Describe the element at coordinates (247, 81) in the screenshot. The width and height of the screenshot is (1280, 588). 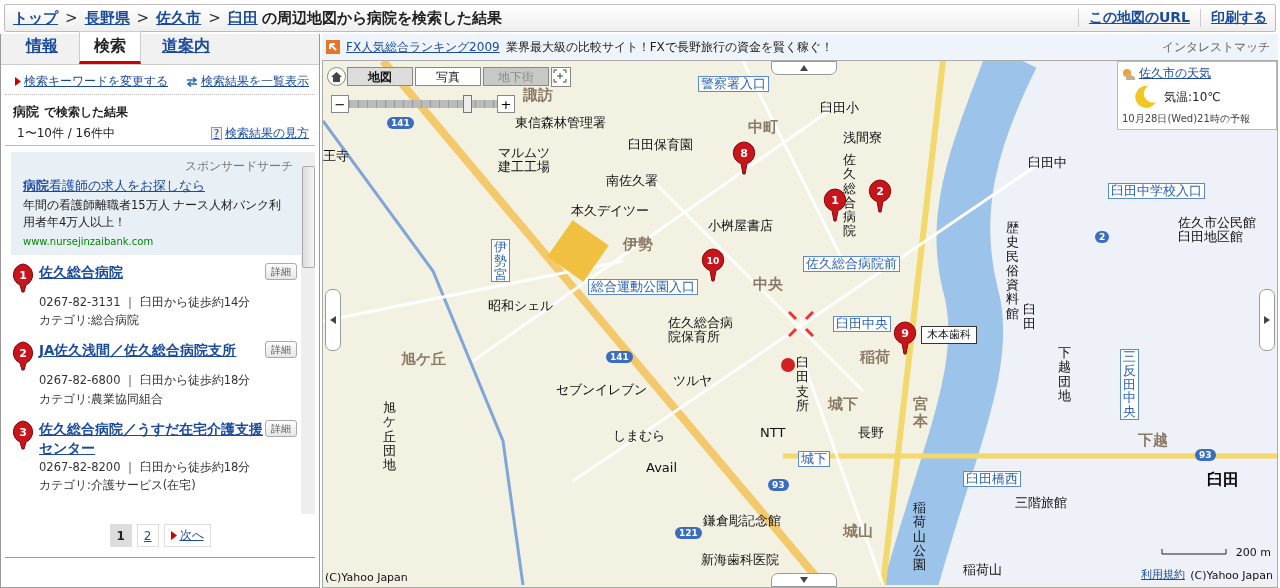
I see `list-view-link: 検索結果を一覧表示` at that location.